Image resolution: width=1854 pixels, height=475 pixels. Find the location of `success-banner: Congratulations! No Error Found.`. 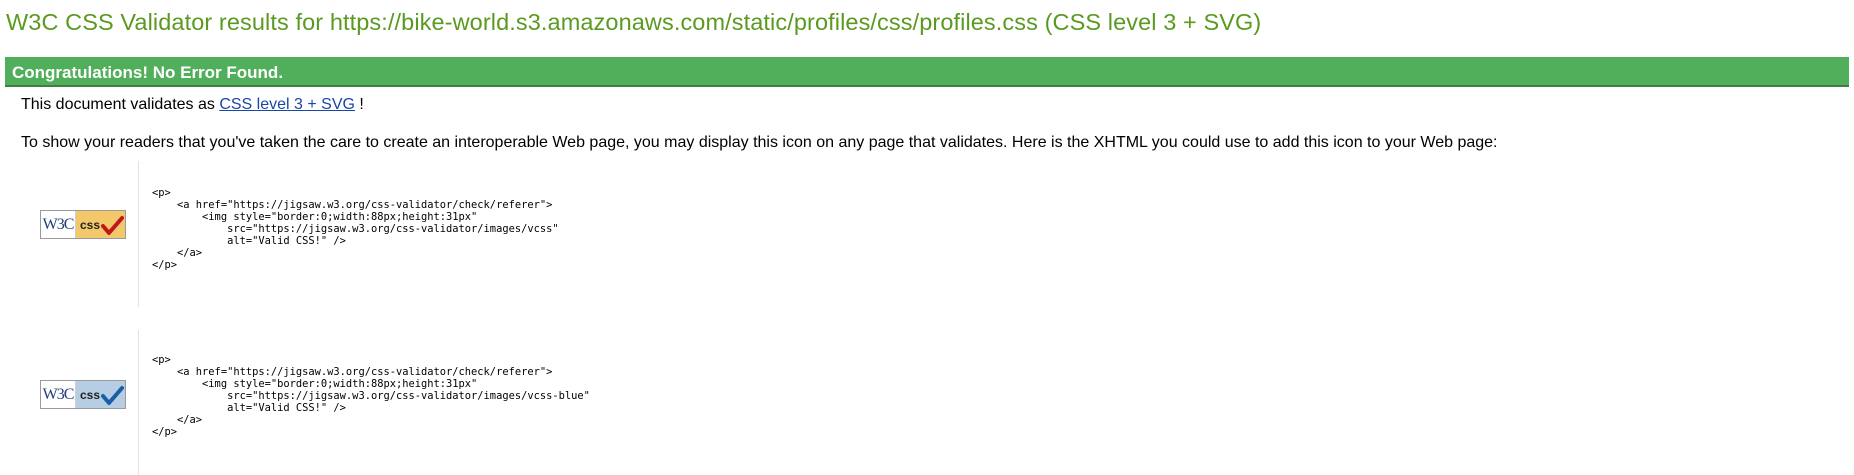

success-banner: Congratulations! No Error Found. is located at coordinates (927, 72).